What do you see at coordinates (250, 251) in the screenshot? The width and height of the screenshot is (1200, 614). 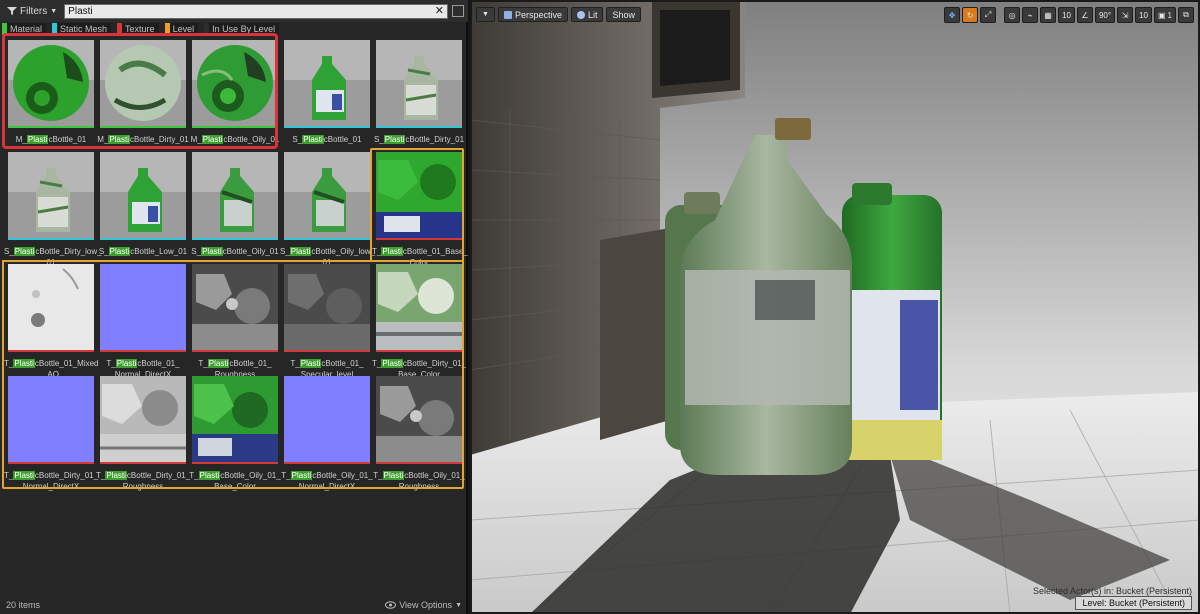 I see `asset-name-suffix: cBottle_Oily_01` at bounding box center [250, 251].